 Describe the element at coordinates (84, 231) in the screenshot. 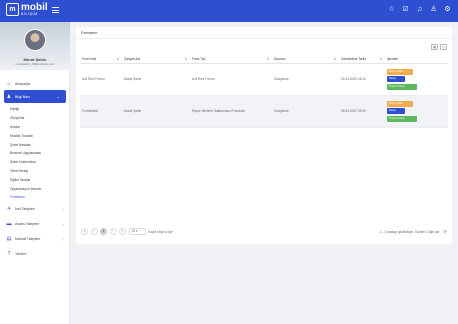

I see `first-page-button: «` at that location.